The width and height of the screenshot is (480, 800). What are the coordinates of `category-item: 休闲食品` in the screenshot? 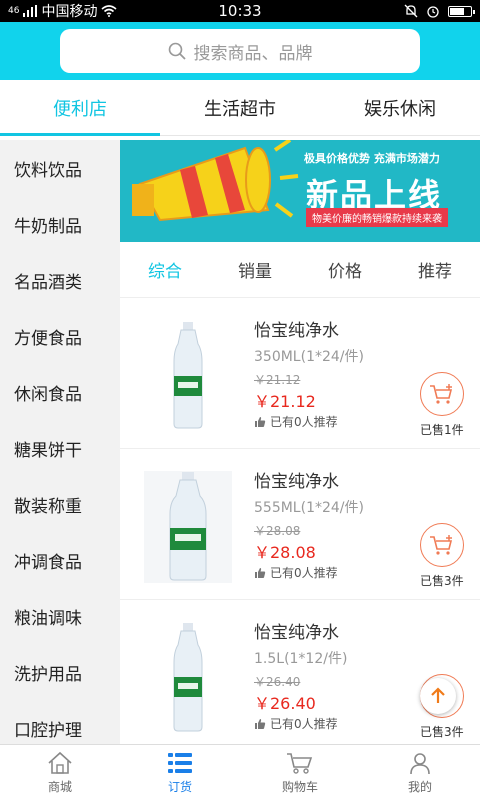 It's located at (60, 392).